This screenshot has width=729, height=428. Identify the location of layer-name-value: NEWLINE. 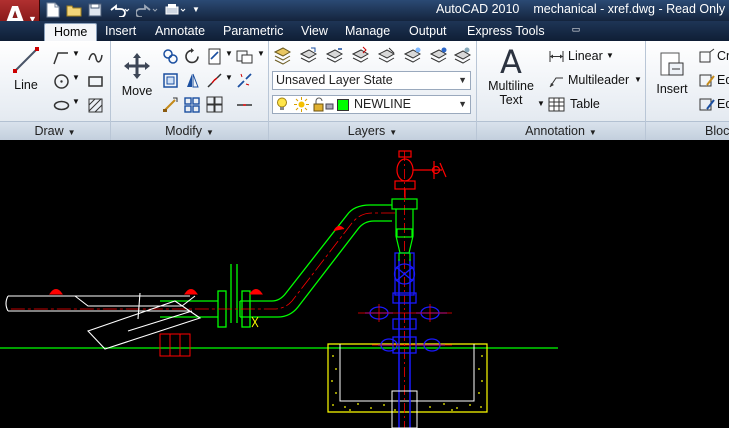
(382, 104).